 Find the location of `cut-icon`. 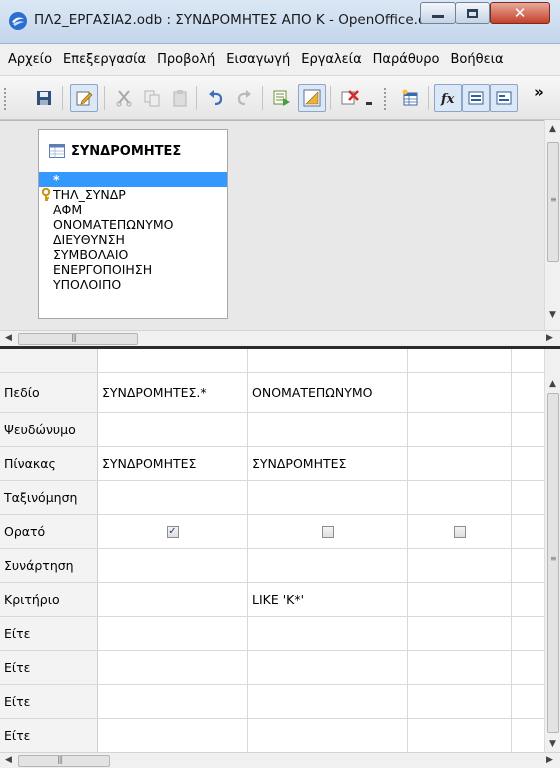

cut-icon is located at coordinates (124, 98).